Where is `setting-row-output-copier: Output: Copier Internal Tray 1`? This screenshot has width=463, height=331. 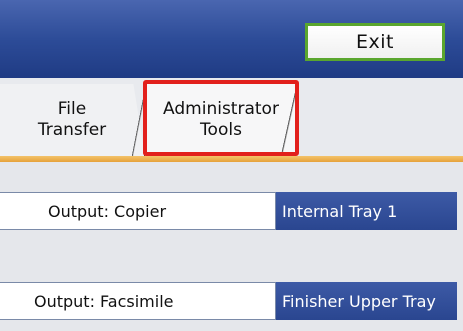 setting-row-output-copier: Output: Copier Internal Tray 1 is located at coordinates (231, 211).